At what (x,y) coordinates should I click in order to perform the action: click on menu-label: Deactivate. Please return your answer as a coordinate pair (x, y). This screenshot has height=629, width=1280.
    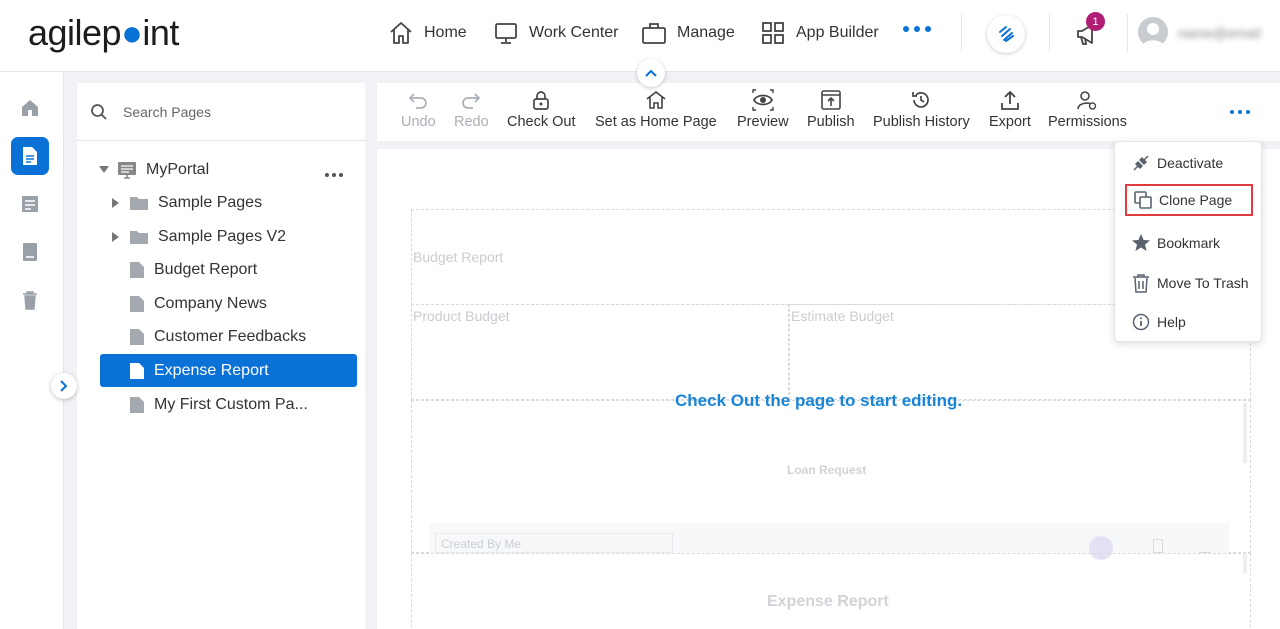
    Looking at the image, I should click on (1190, 163).